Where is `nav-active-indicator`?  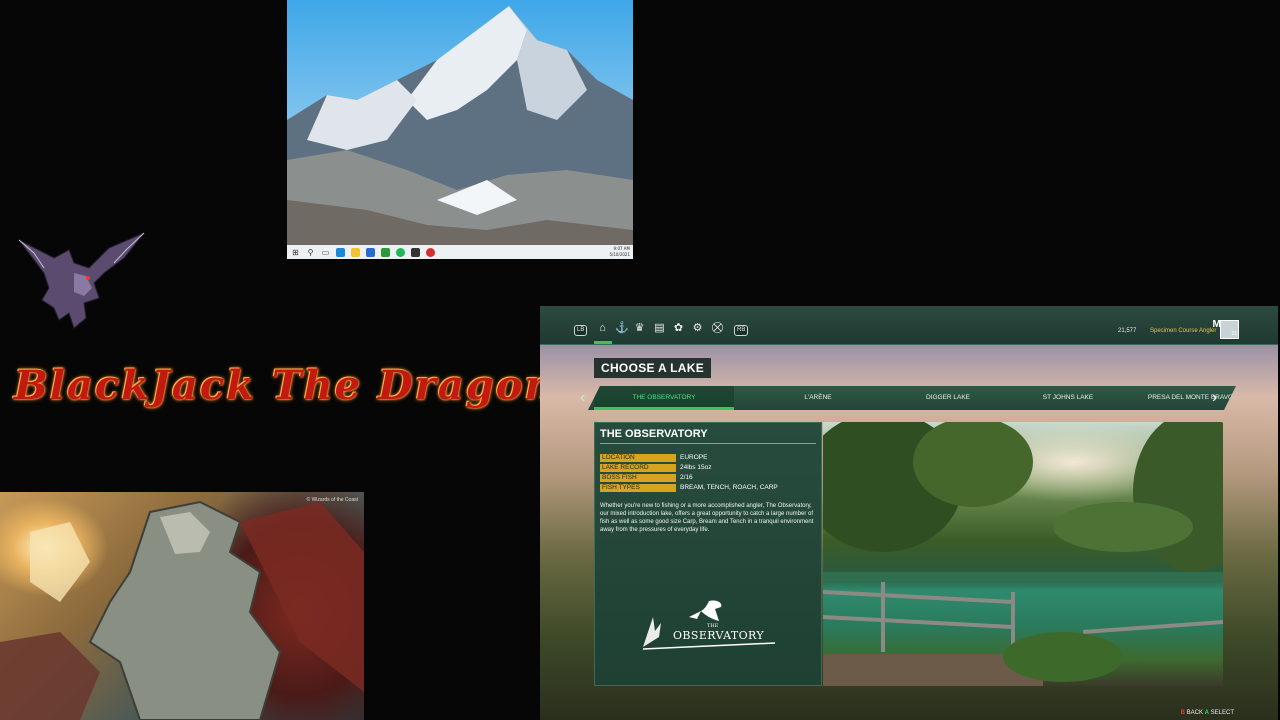
nav-active-indicator is located at coordinates (603, 342).